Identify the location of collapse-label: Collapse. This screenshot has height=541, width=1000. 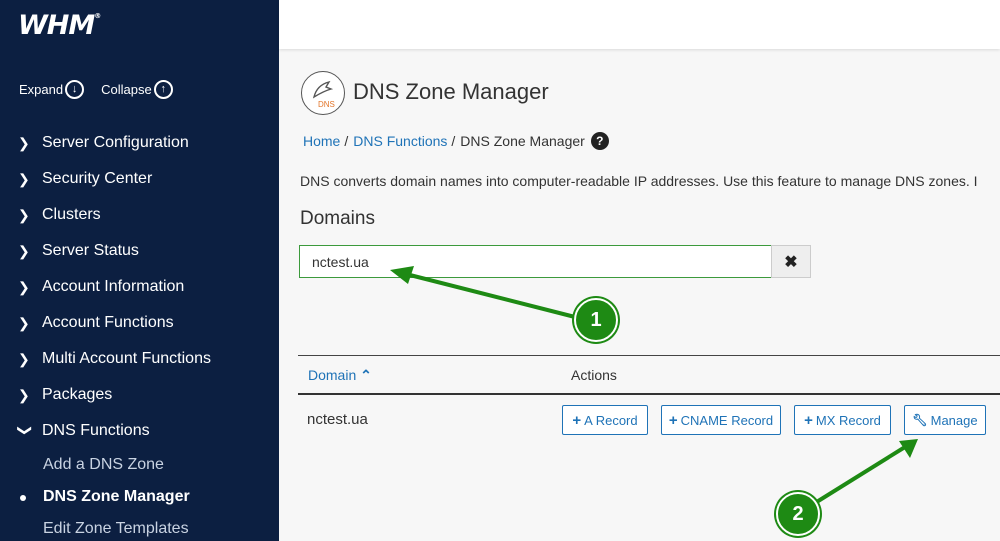
(126, 89).